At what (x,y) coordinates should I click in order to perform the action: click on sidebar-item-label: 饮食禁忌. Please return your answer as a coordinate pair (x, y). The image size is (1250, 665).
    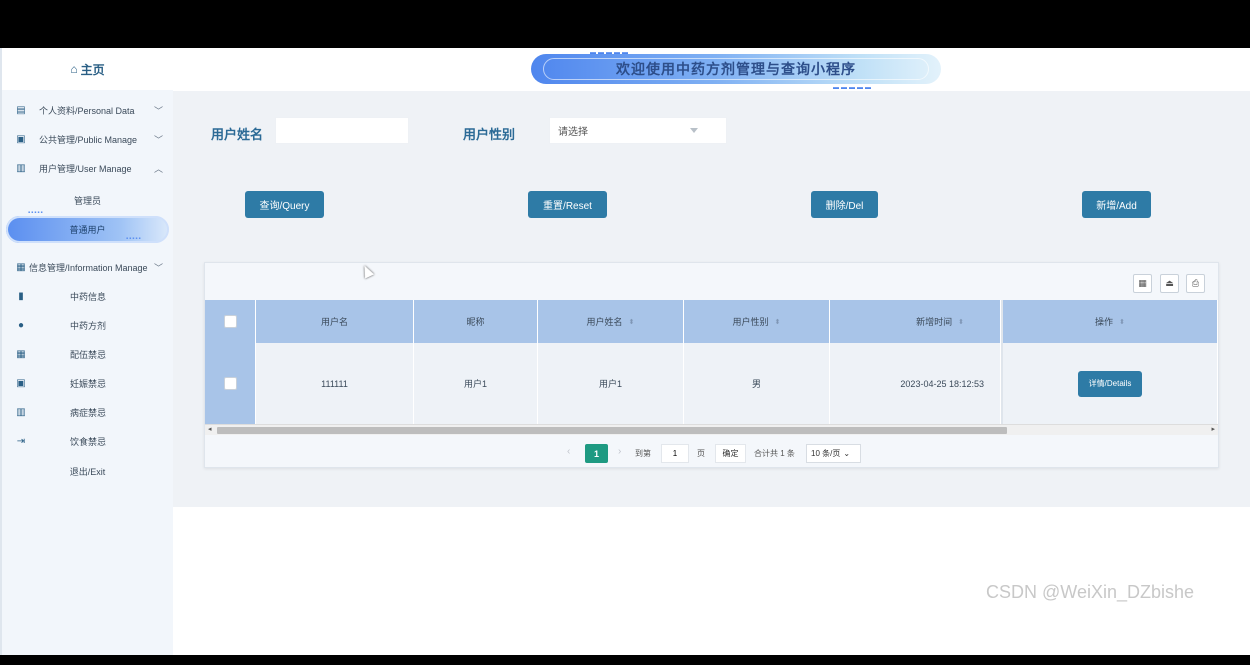
    Looking at the image, I should click on (88, 441).